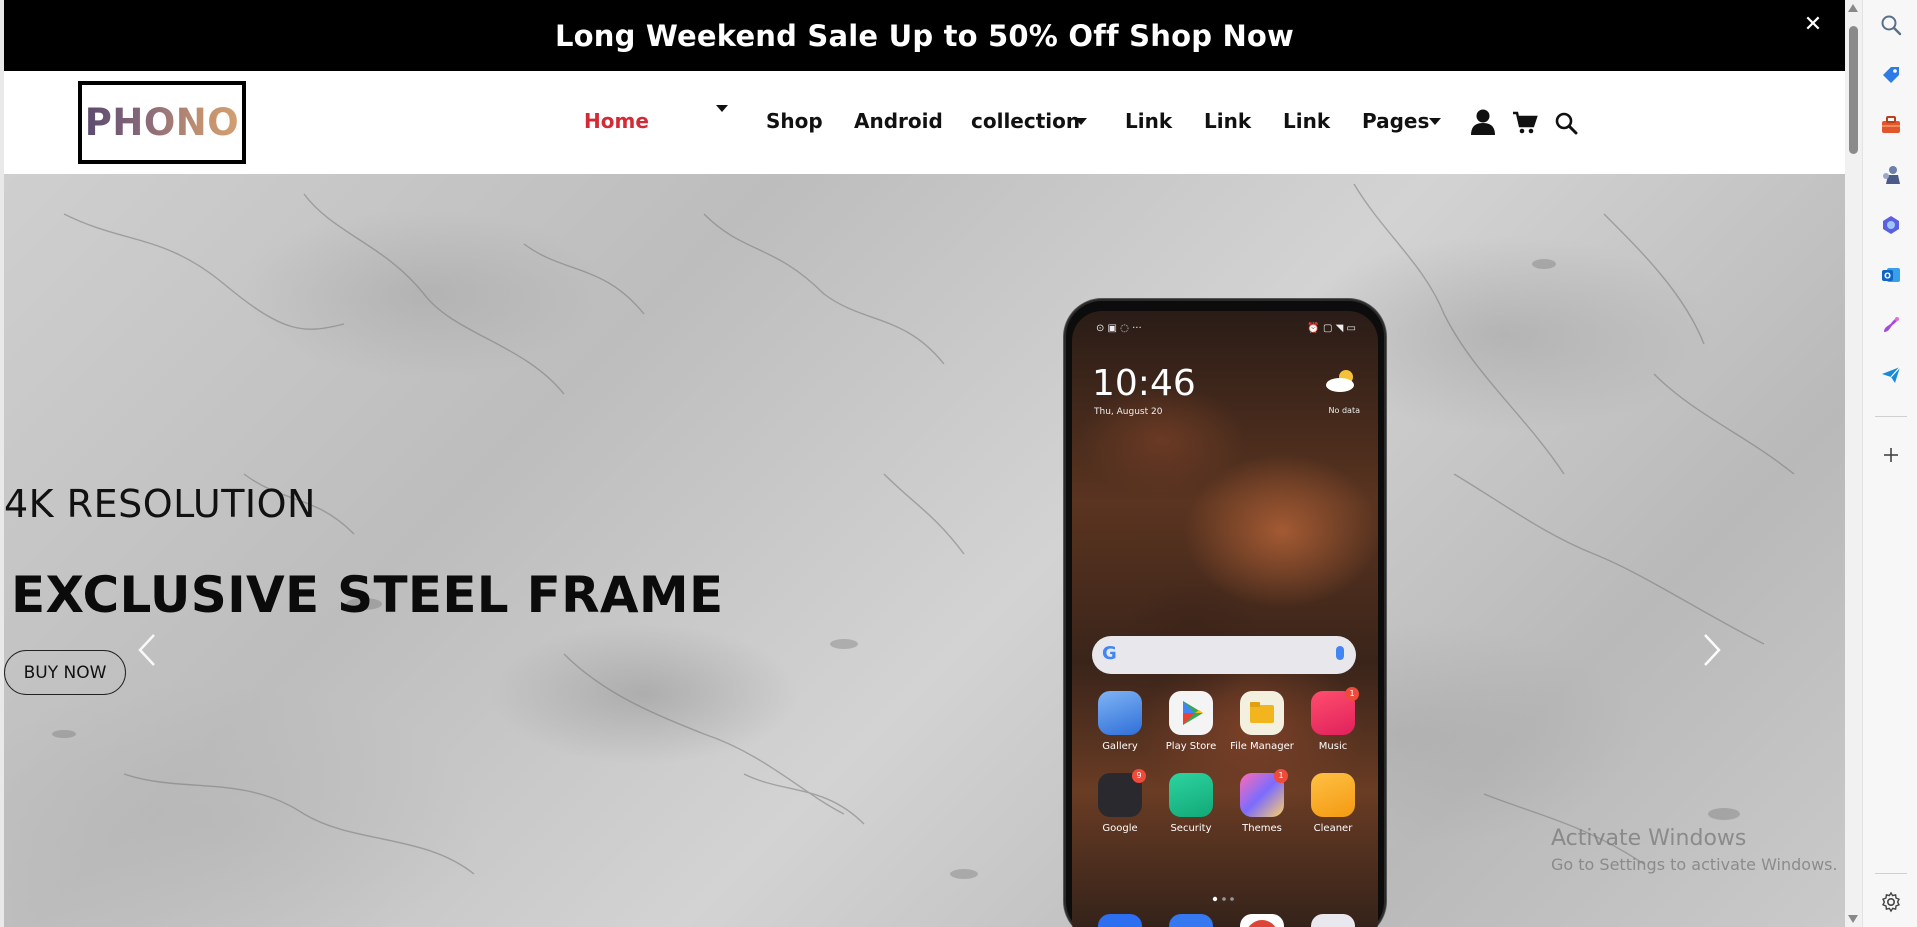  I want to click on phone-app-play-store: Play Store, so click(1191, 721).